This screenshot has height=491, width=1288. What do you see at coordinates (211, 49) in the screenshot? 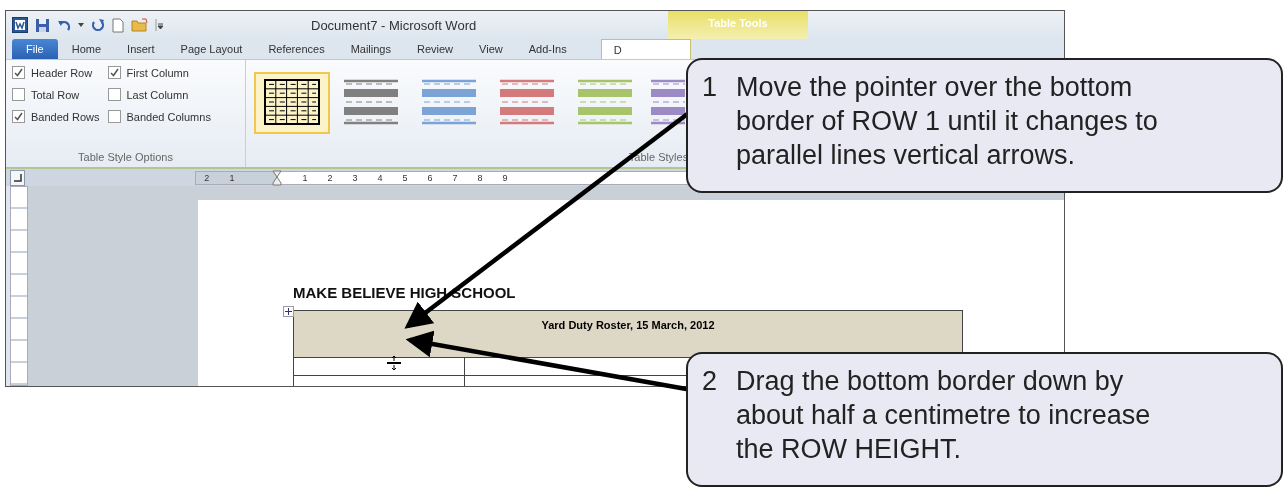
I see `ribbon-tab: Page Layout` at bounding box center [211, 49].